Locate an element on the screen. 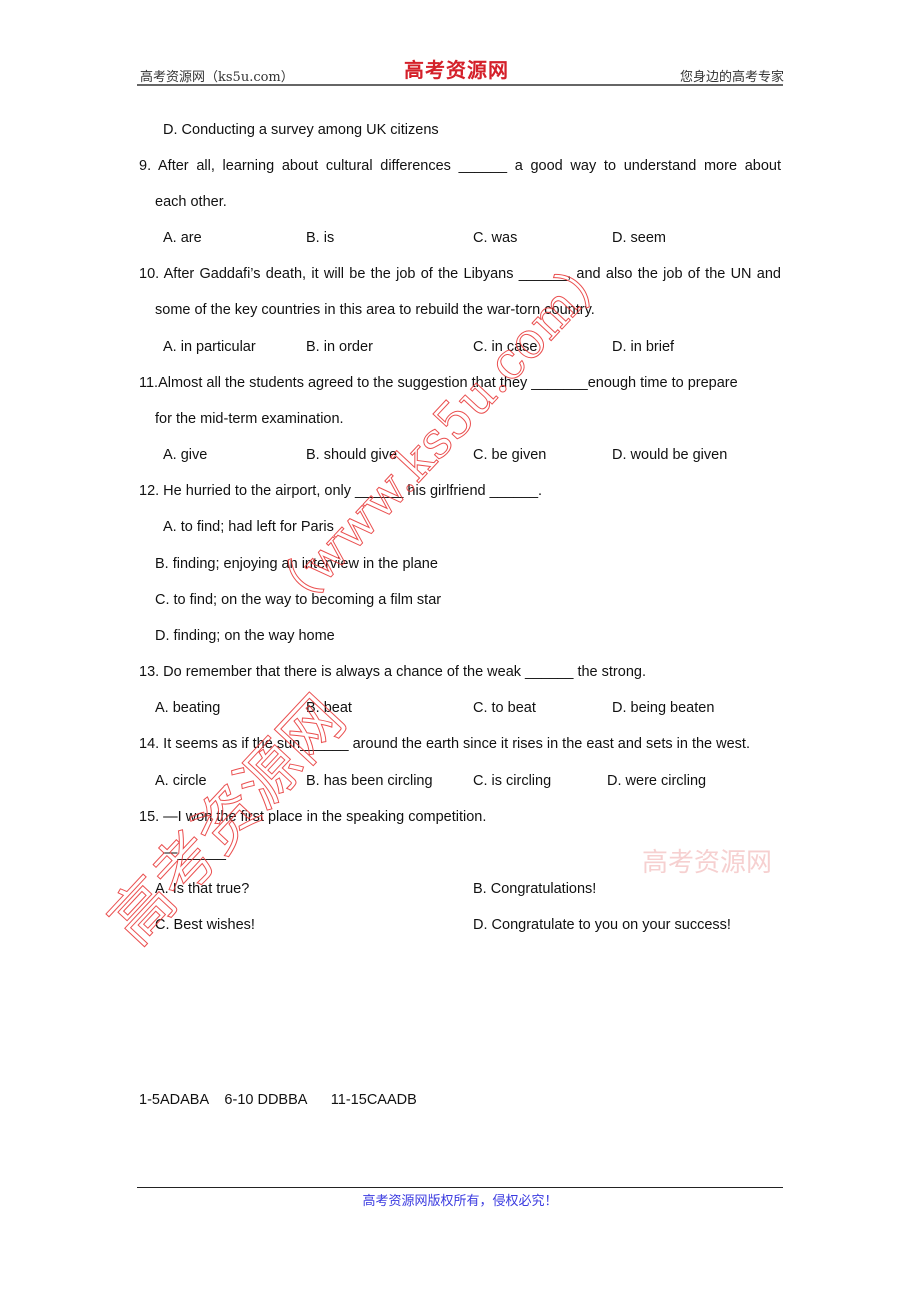  option-a: A. to find; had left for Paris is located at coordinates (248, 527).